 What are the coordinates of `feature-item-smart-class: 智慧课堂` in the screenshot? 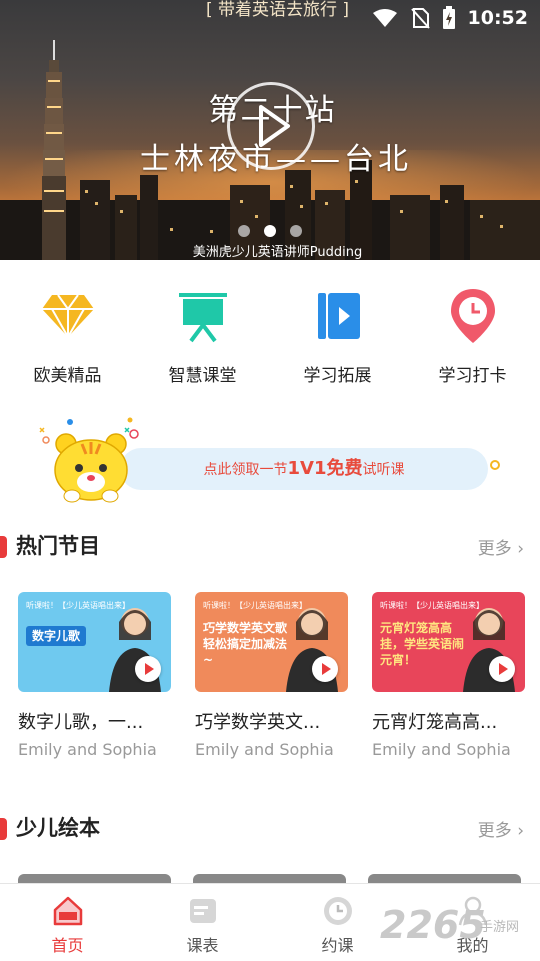 It's located at (202, 340).